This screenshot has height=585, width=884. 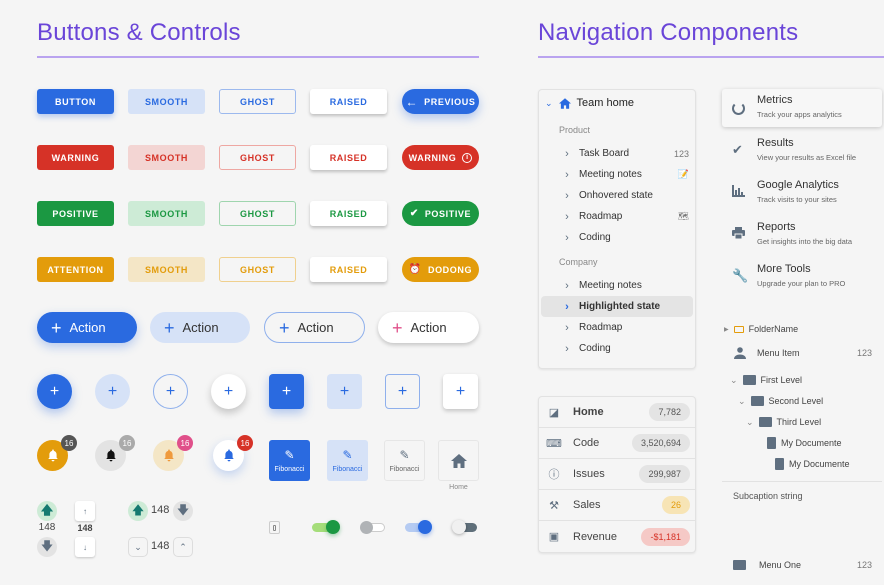 I want to click on menu-subtitle: Get insights into the big data, so click(x=805, y=241).